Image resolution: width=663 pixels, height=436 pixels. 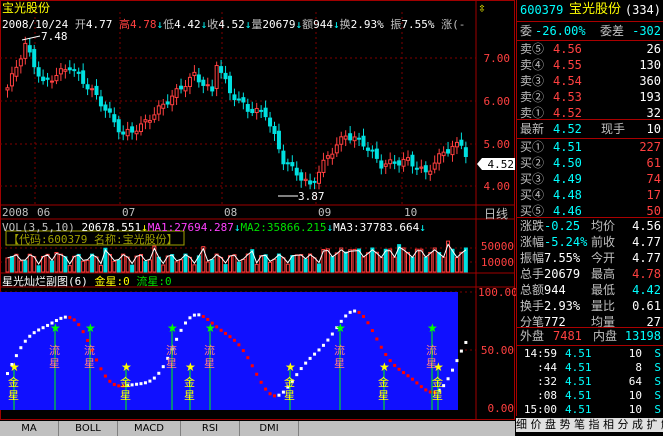 What do you see at coordinates (540, 409) in the screenshot?
I see `tick-time: 15:00` at bounding box center [540, 409].